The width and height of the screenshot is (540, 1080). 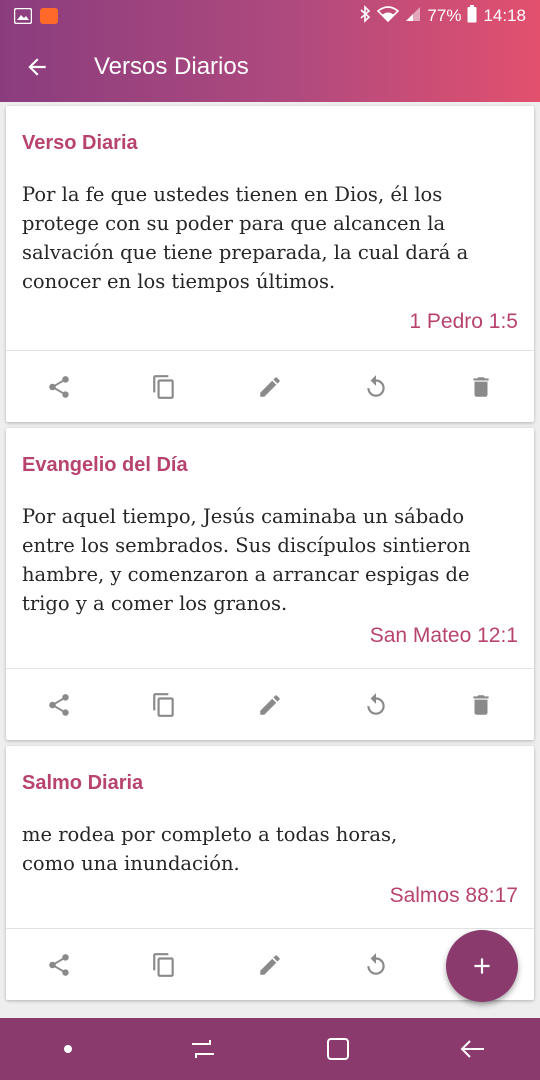 I want to click on nav-dot-button, so click(x=68, y=1049).